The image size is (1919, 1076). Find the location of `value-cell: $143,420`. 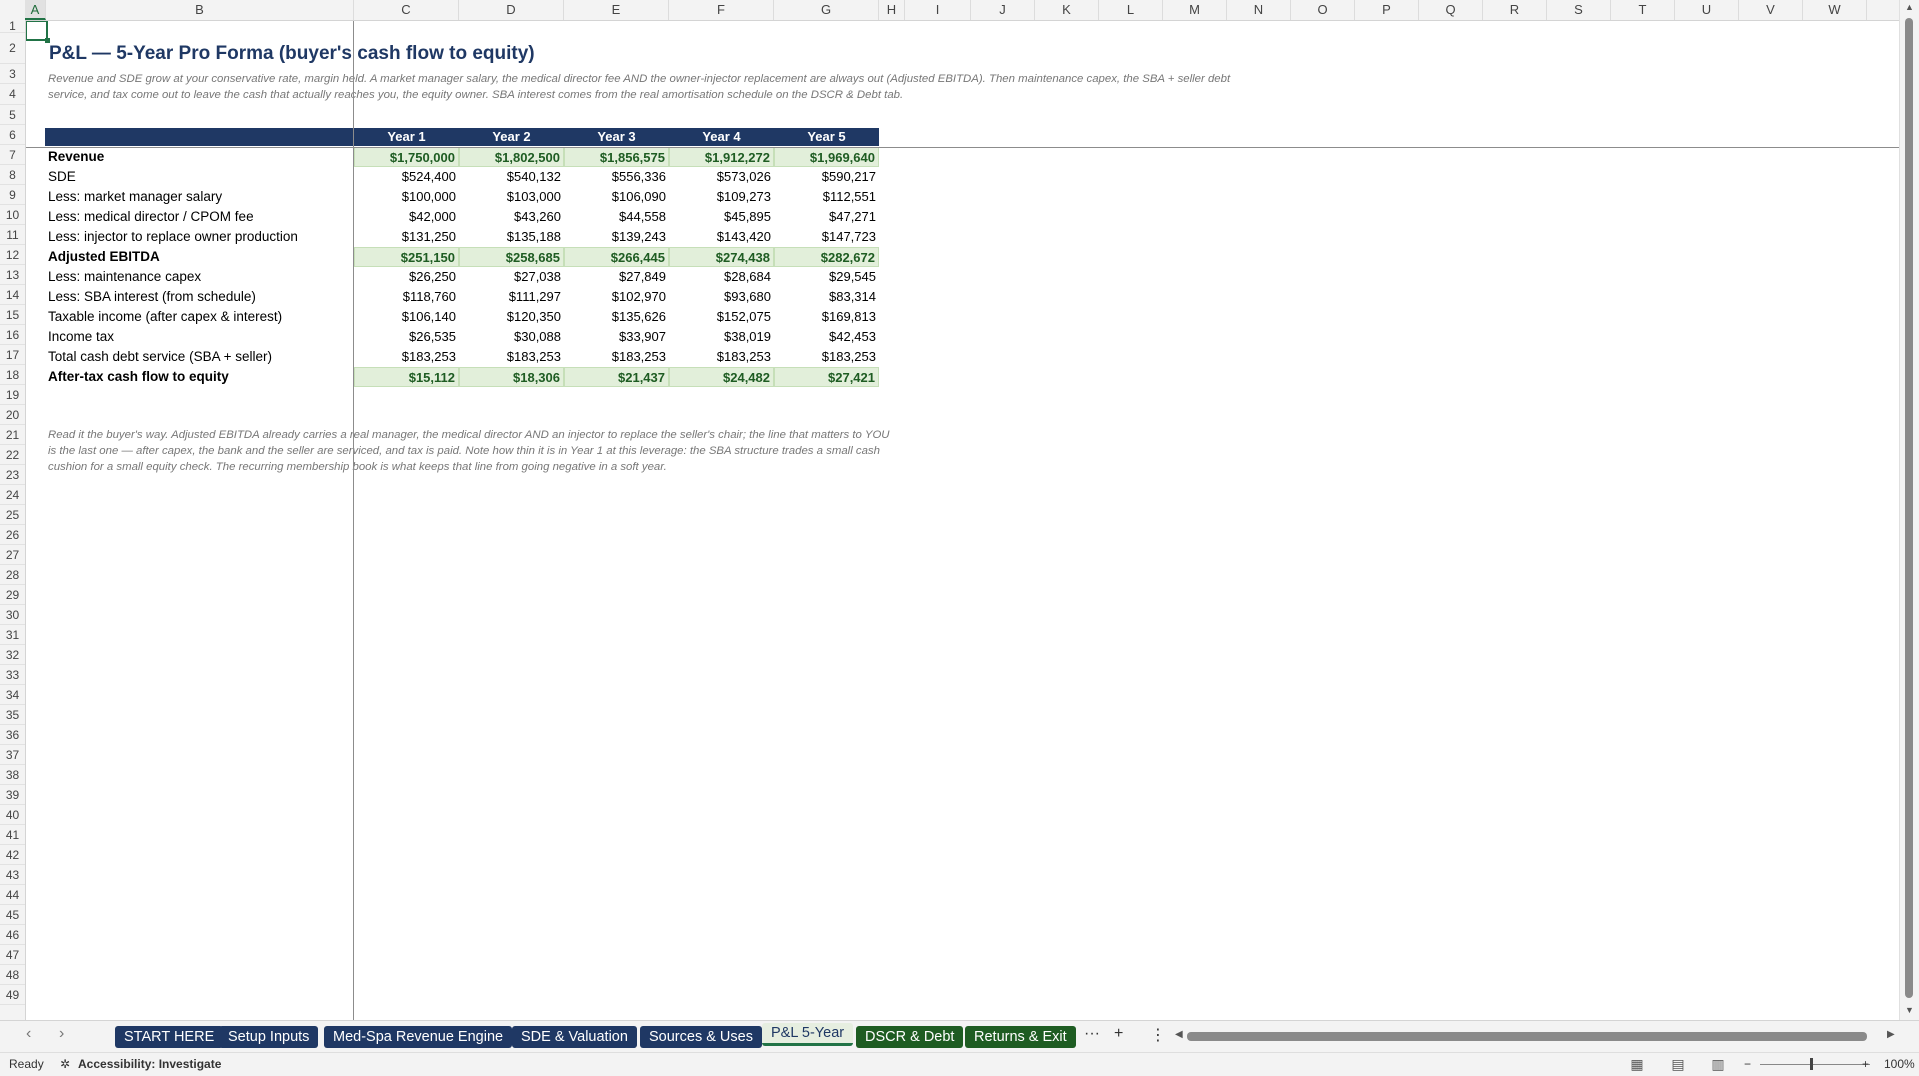

value-cell: $143,420 is located at coordinates (721, 237).